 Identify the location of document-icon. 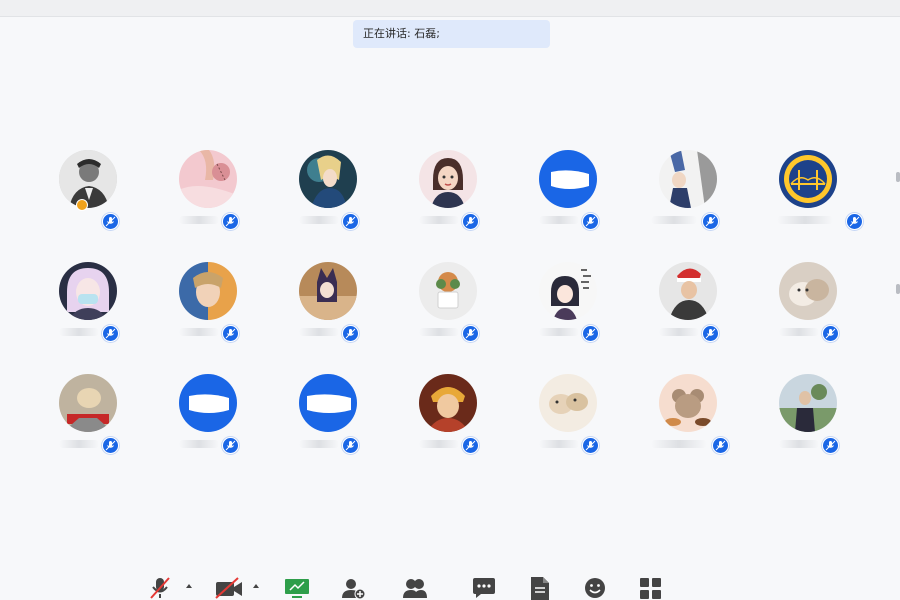
(540, 588).